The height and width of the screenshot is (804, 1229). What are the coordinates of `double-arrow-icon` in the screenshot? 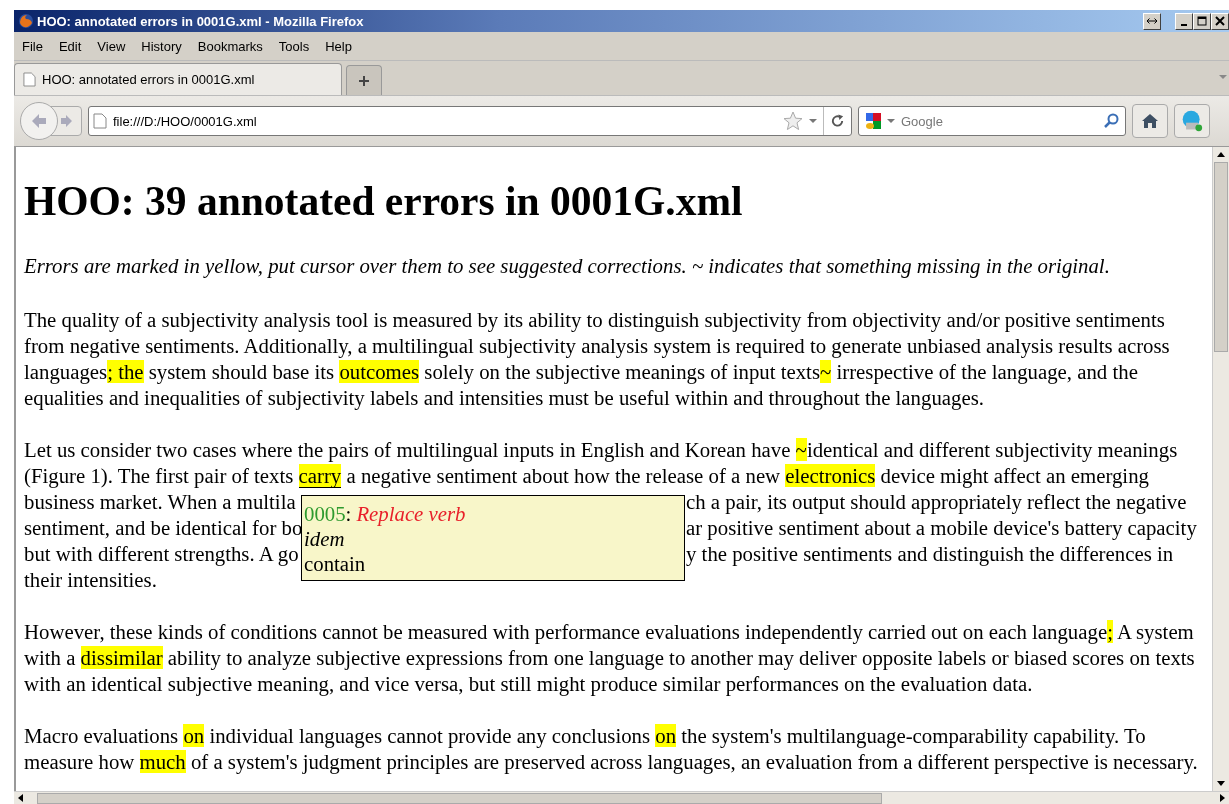 It's located at (1152, 21).